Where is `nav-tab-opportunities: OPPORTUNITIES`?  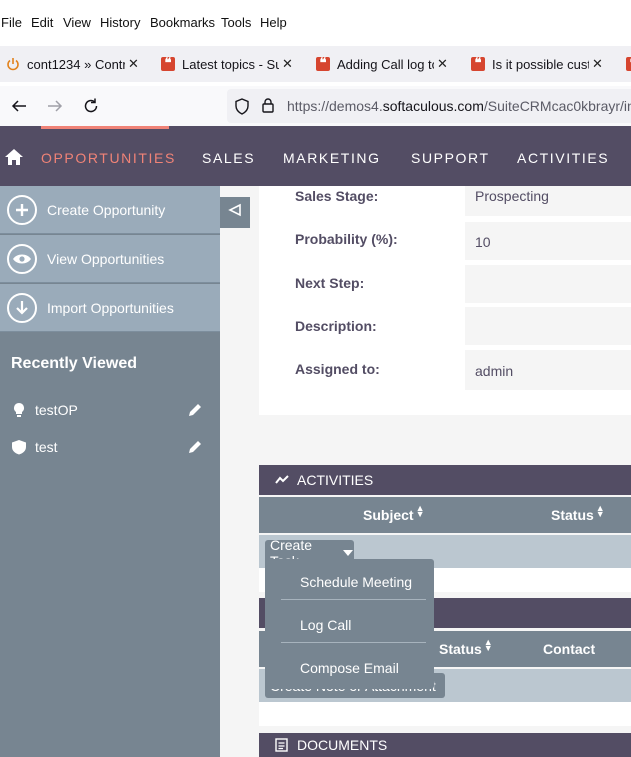 nav-tab-opportunities: OPPORTUNITIES is located at coordinates (108, 158).